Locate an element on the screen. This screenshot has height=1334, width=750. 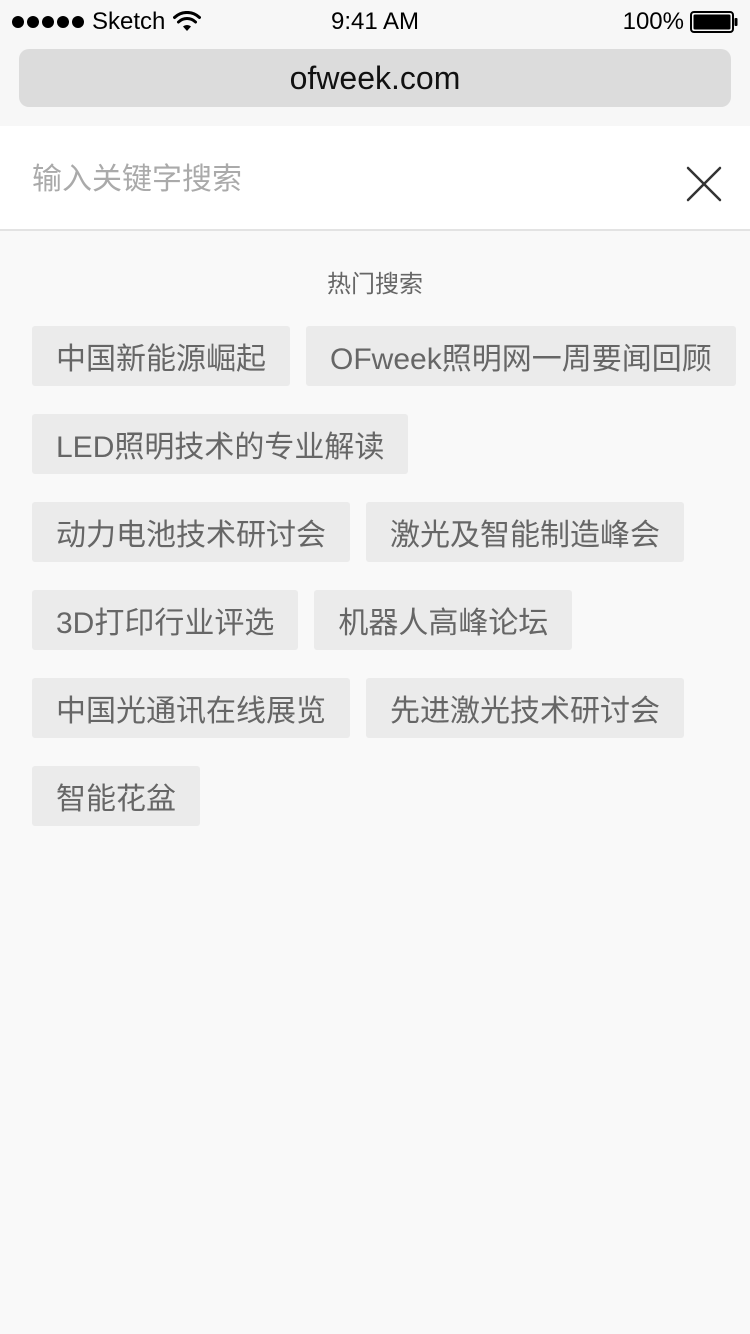
hot-search-tag: 激光及智能制造峰会 is located at coordinates (525, 532).